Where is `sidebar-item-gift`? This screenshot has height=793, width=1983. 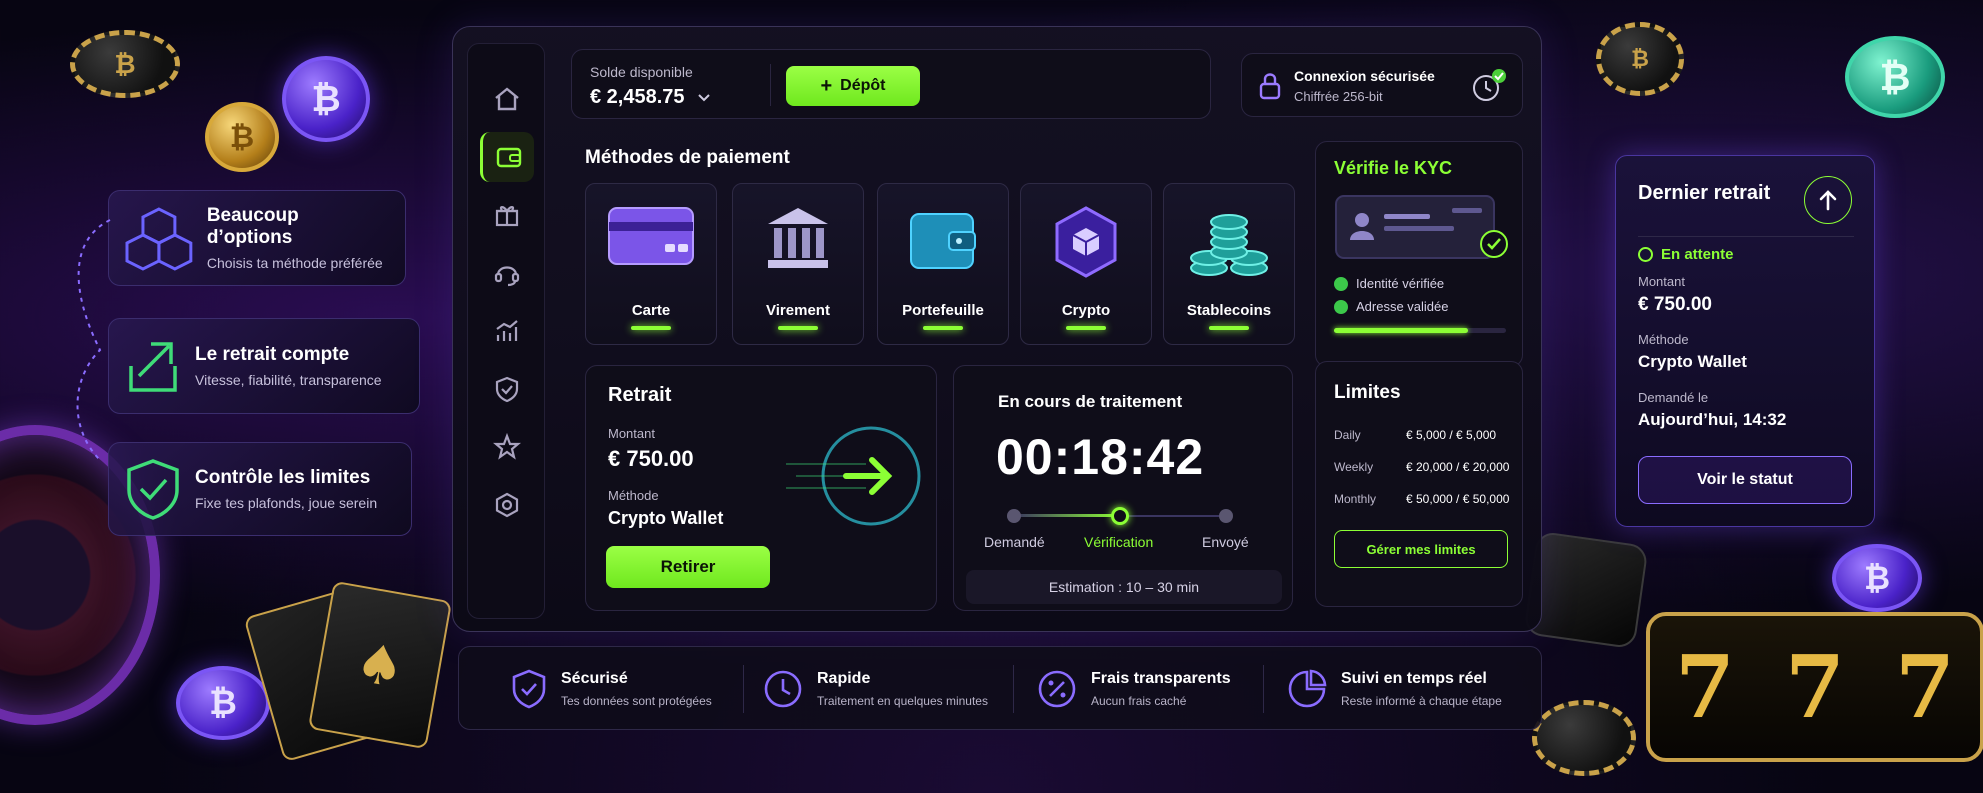
sidebar-item-gift is located at coordinates (507, 215).